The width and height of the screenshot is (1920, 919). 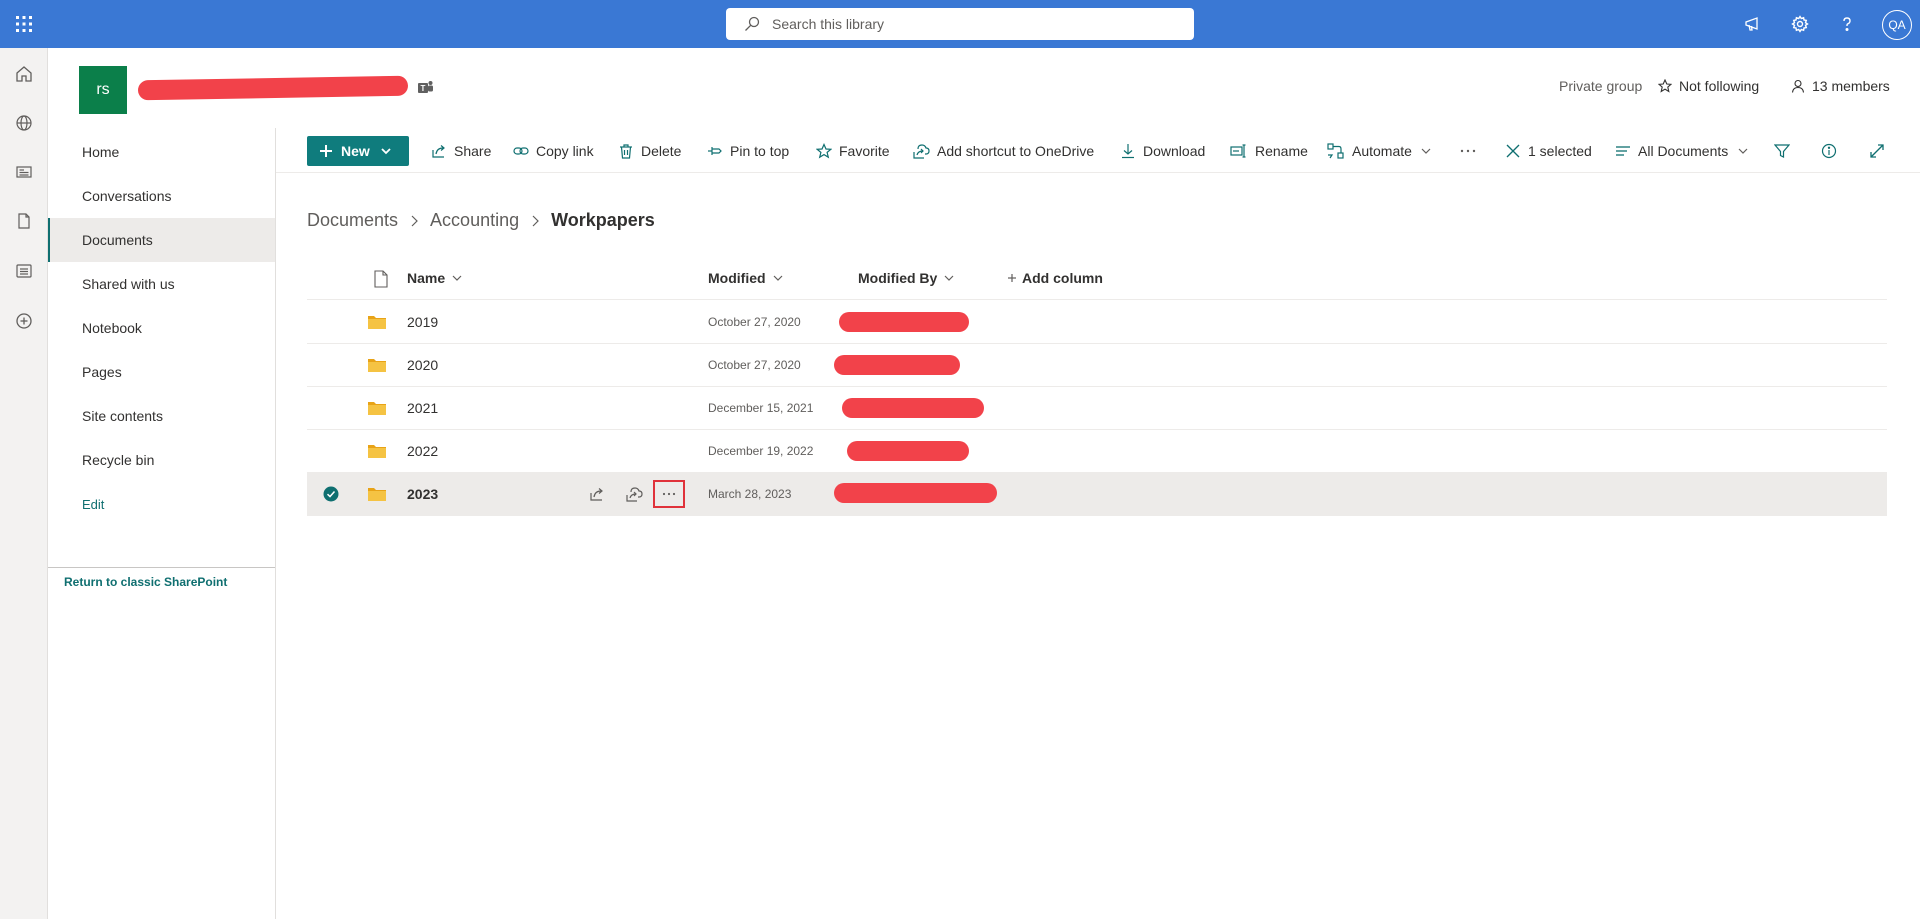 I want to click on list-icon, so click(x=24, y=271).